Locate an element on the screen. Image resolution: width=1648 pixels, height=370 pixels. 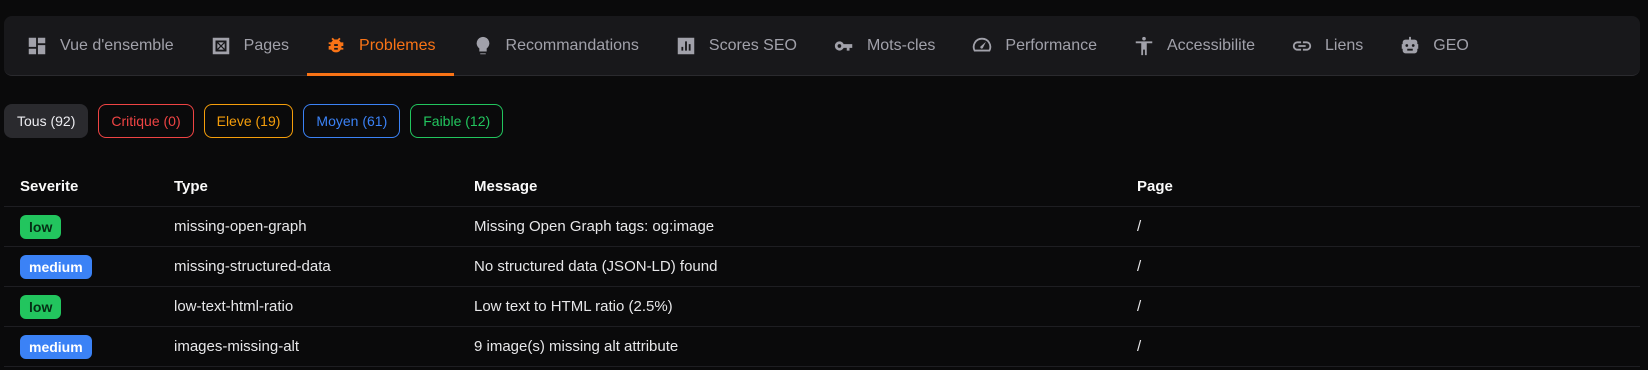
tab-accessibility: Accessibilite is located at coordinates (1194, 45).